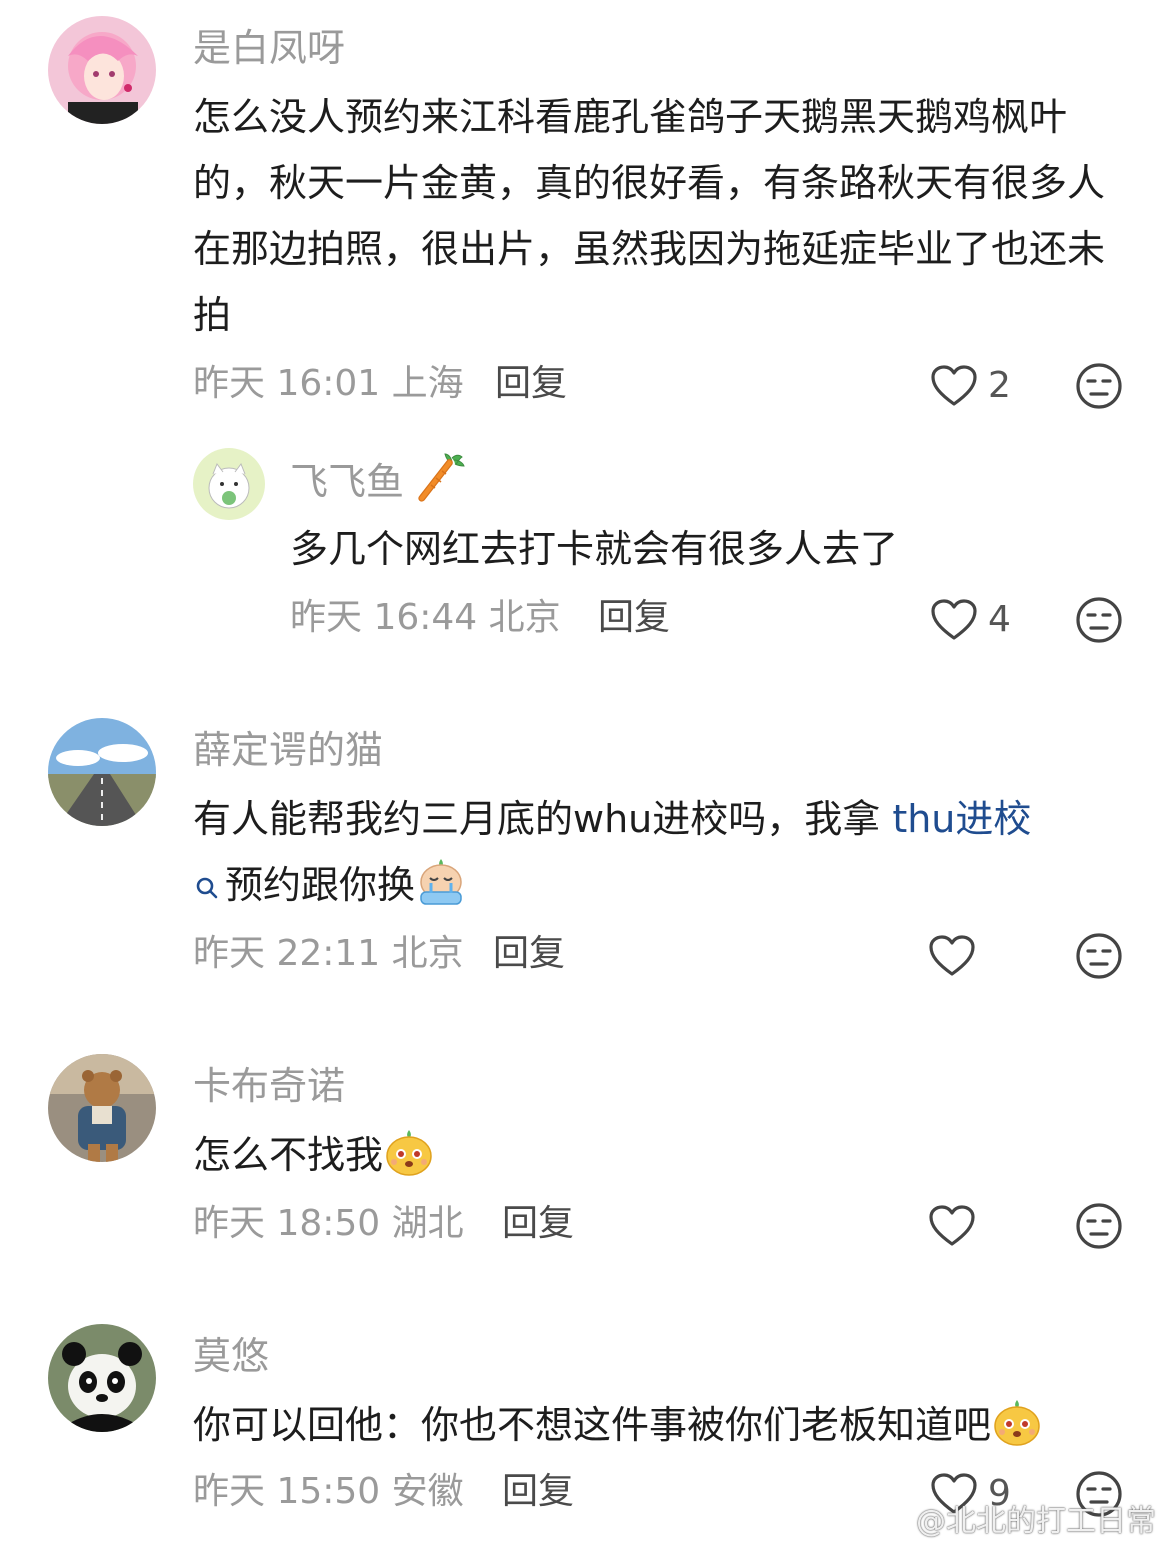  What do you see at coordinates (999, 385) in the screenshot?
I see `like-count: 2` at bounding box center [999, 385].